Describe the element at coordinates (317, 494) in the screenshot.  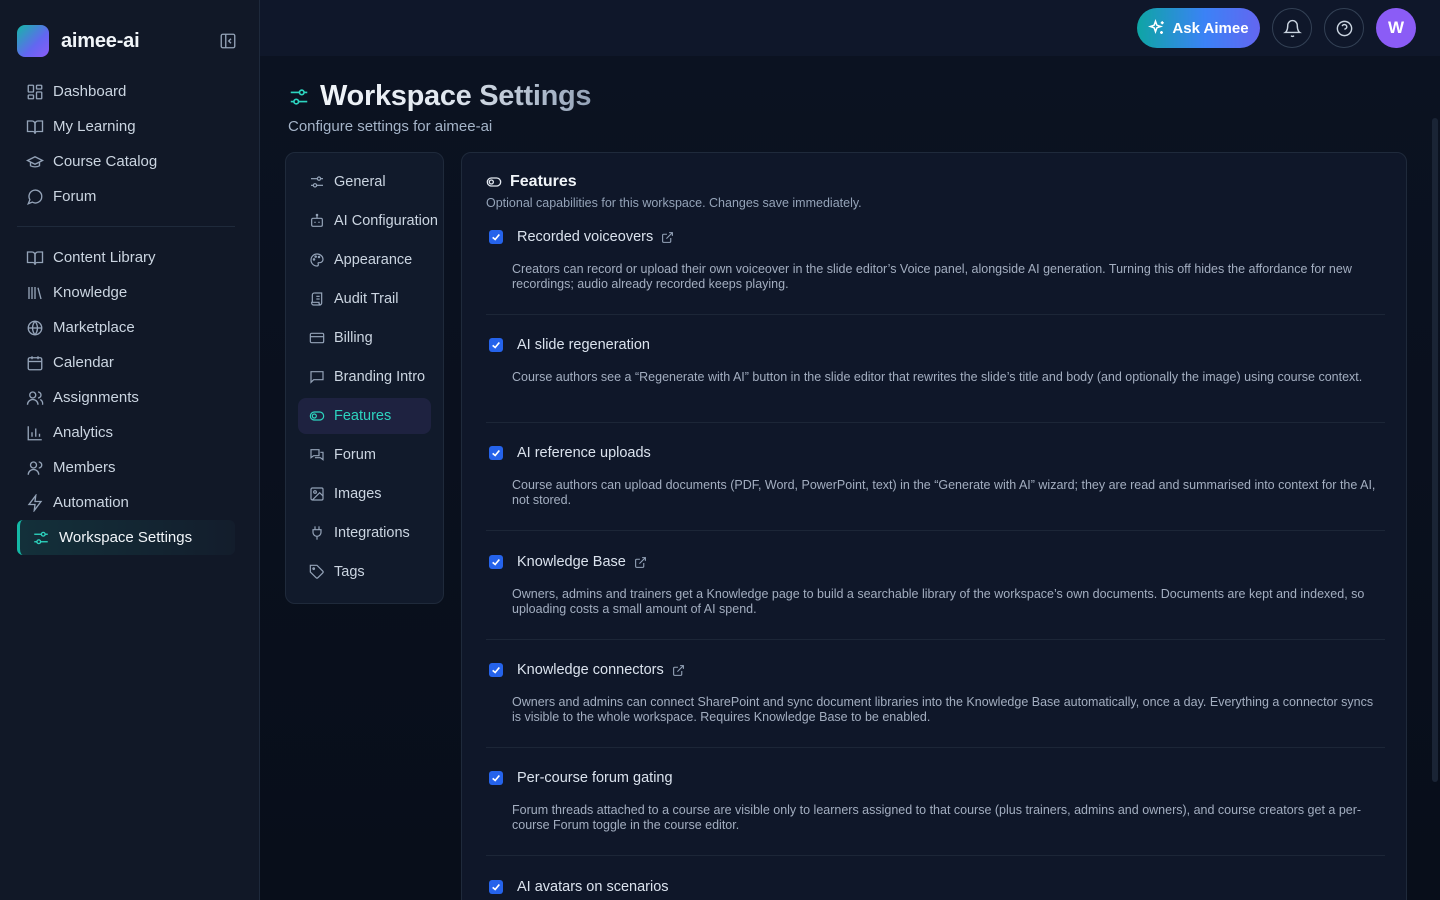
I see `image-icon` at that location.